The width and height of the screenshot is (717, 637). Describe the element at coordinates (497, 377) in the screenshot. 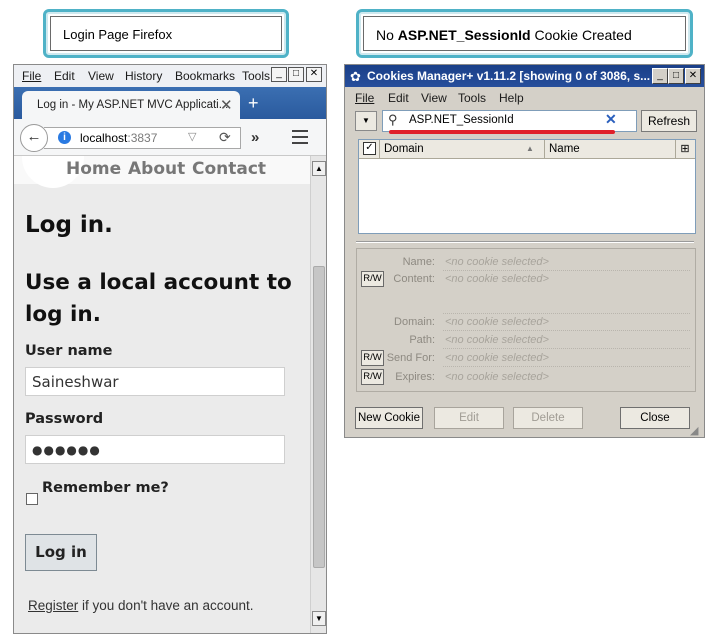

I see `detail-expires-value: <no cookie selected>` at that location.